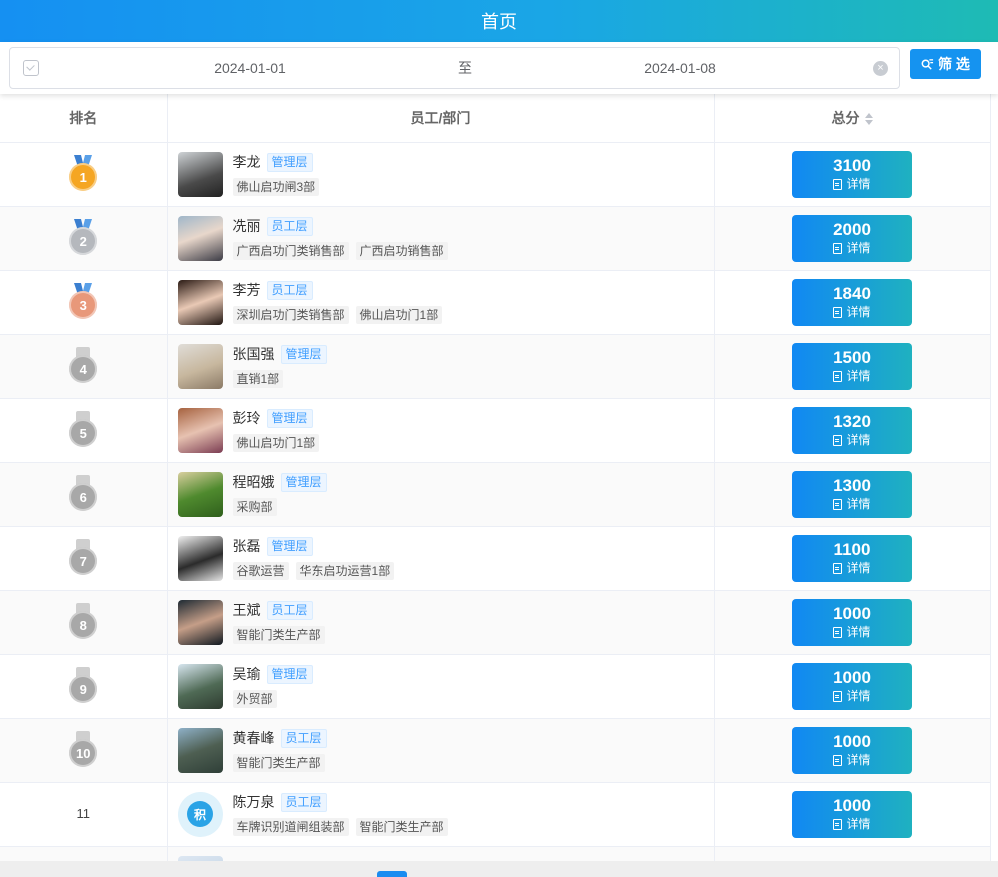 The height and width of the screenshot is (877, 998). I want to click on rank-cell: 4, so click(84, 366).